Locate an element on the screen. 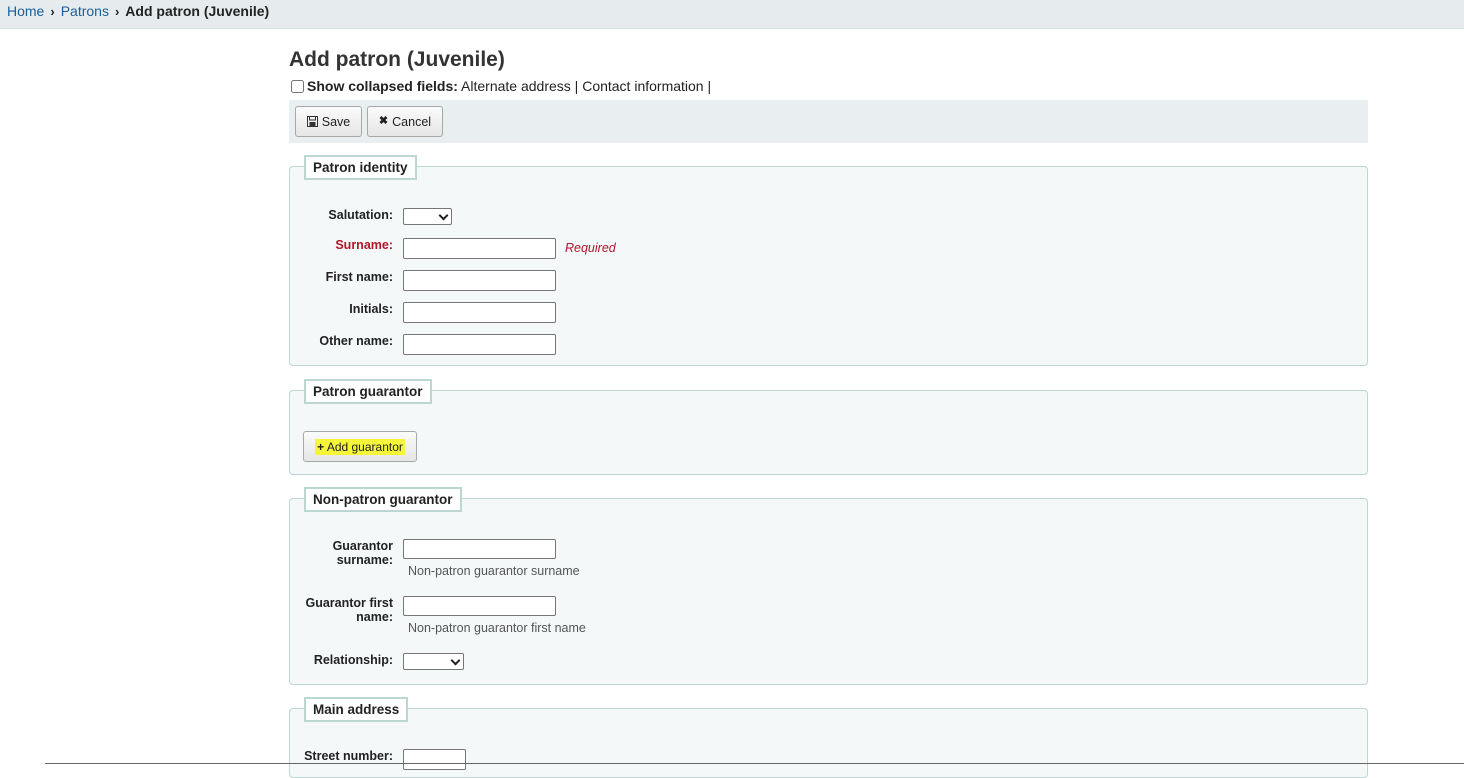 Image resolution: width=1464 pixels, height=778 pixels. surname-label: Surname: is located at coordinates (364, 245).